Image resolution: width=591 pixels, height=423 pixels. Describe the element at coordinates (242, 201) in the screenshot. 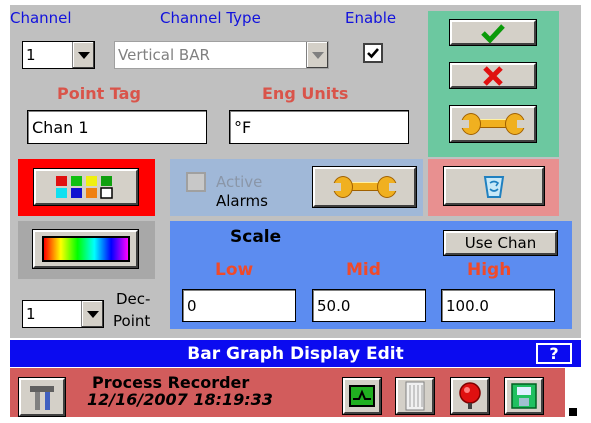

I see `alarms-label: Alarms` at that location.